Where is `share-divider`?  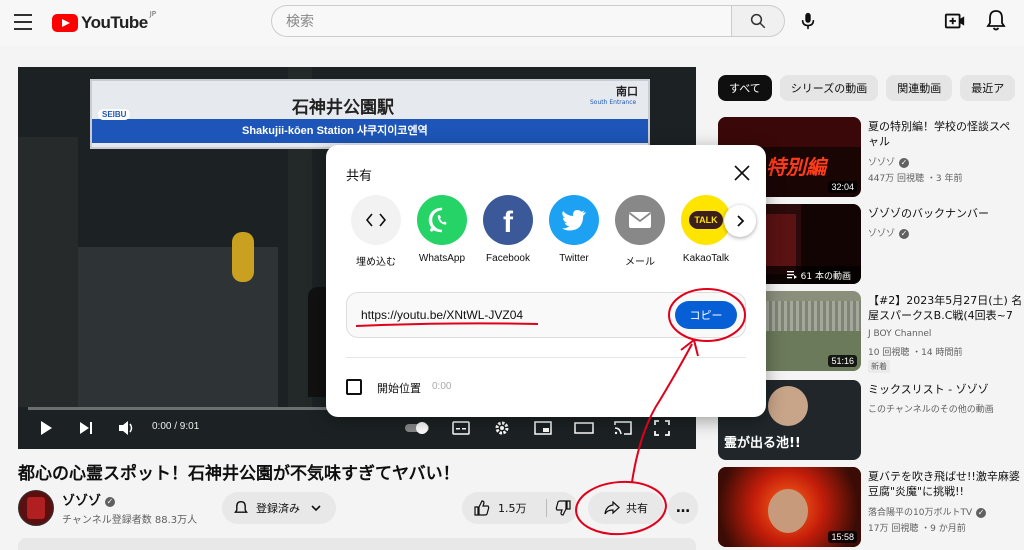 share-divider is located at coordinates (546, 357).